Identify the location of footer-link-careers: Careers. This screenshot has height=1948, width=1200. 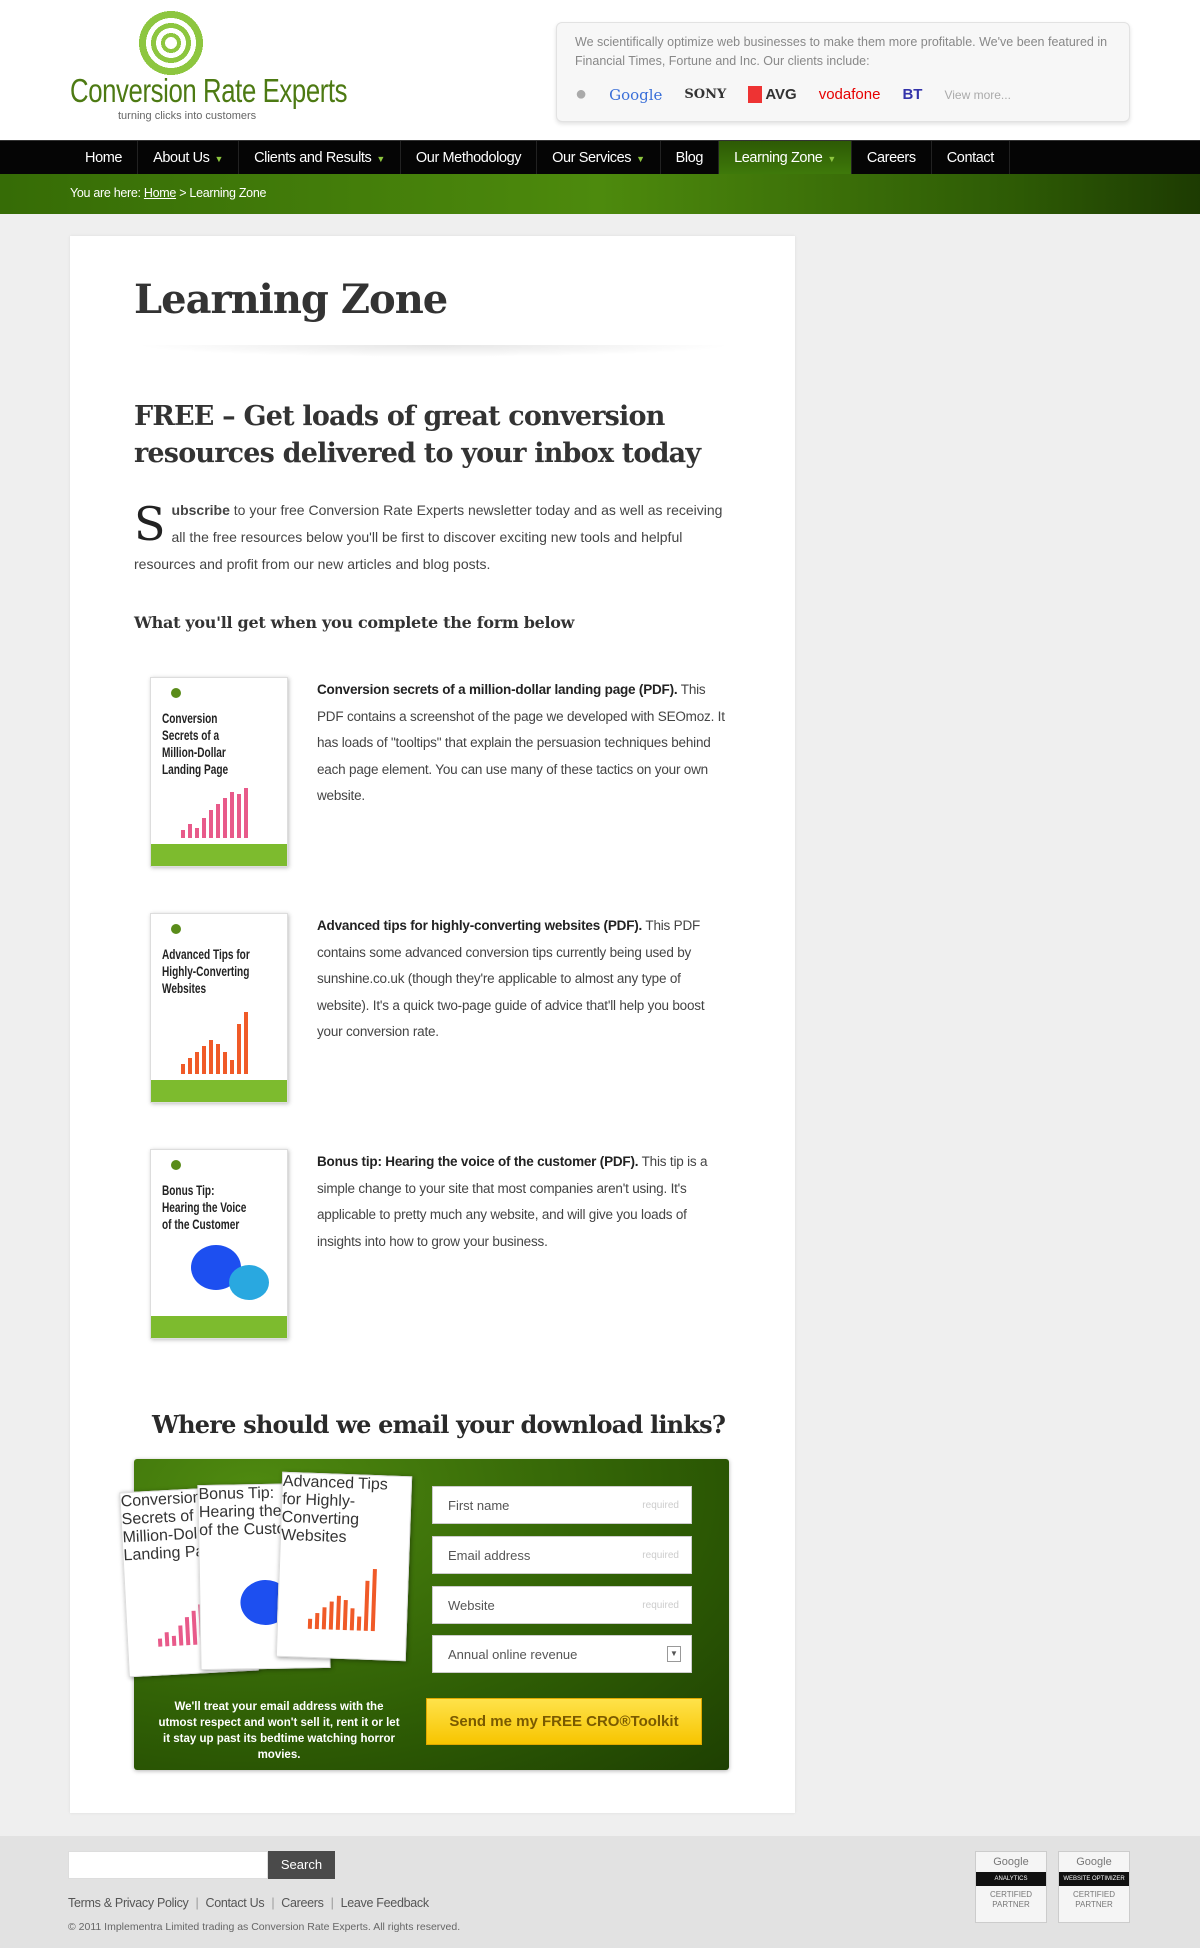
(302, 1903).